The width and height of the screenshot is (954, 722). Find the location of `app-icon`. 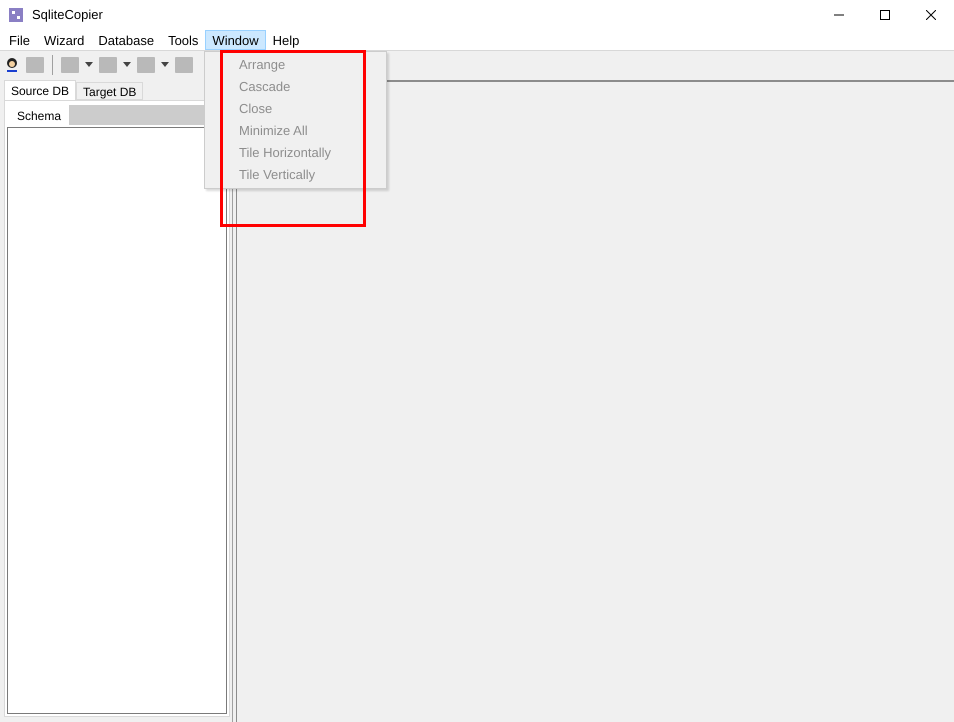

app-icon is located at coordinates (16, 15).